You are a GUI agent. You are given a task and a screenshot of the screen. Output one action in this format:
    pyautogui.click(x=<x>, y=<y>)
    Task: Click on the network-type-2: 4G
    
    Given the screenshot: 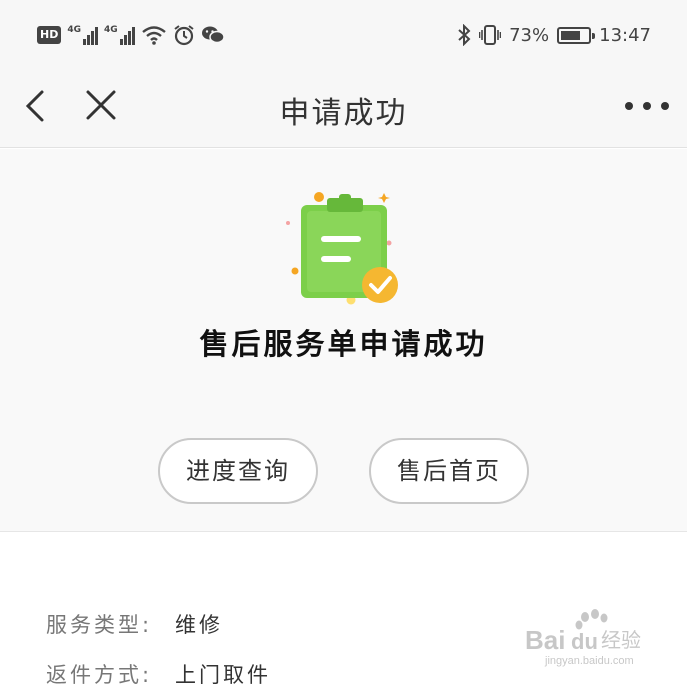 What is the action you would take?
    pyautogui.click(x=111, y=30)
    